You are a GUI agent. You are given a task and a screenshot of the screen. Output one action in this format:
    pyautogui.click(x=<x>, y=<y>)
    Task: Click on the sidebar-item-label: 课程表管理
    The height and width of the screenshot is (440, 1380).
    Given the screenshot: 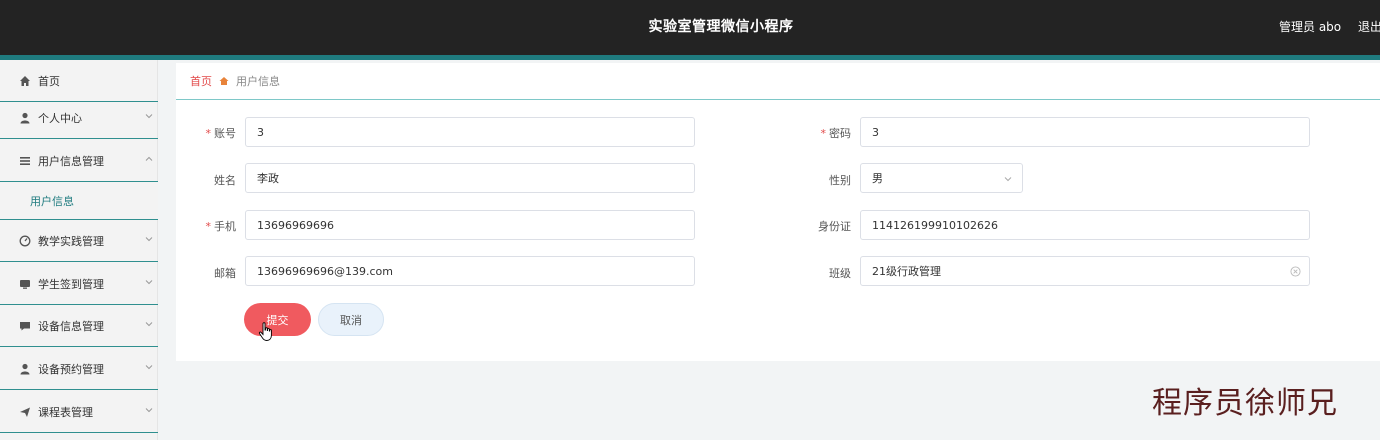 What is the action you would take?
    pyautogui.click(x=65, y=412)
    